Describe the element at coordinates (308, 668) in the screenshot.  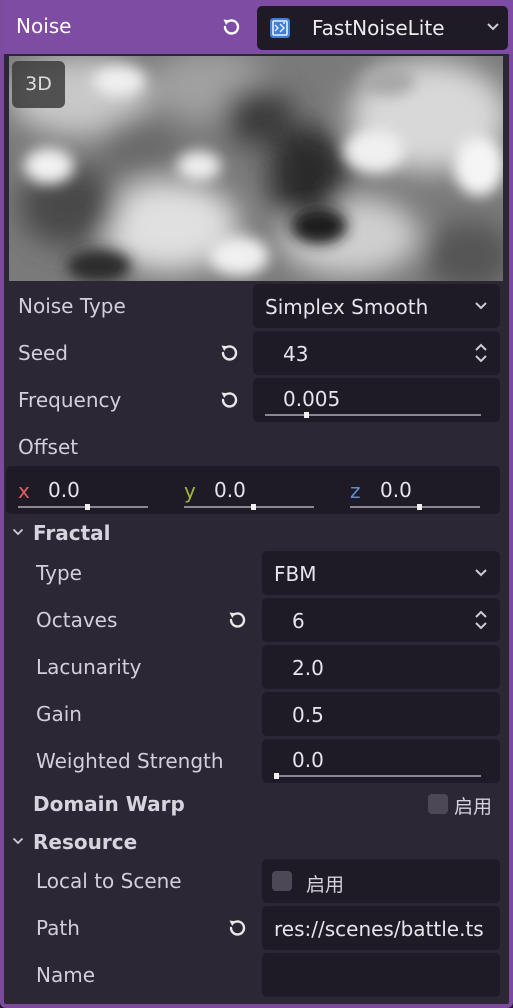
I see `lacunarity-value: 2.0` at that location.